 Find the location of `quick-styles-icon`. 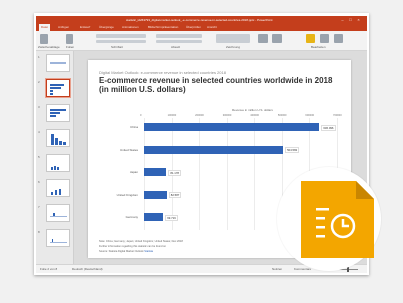

quick-styles-icon is located at coordinates (277, 38).